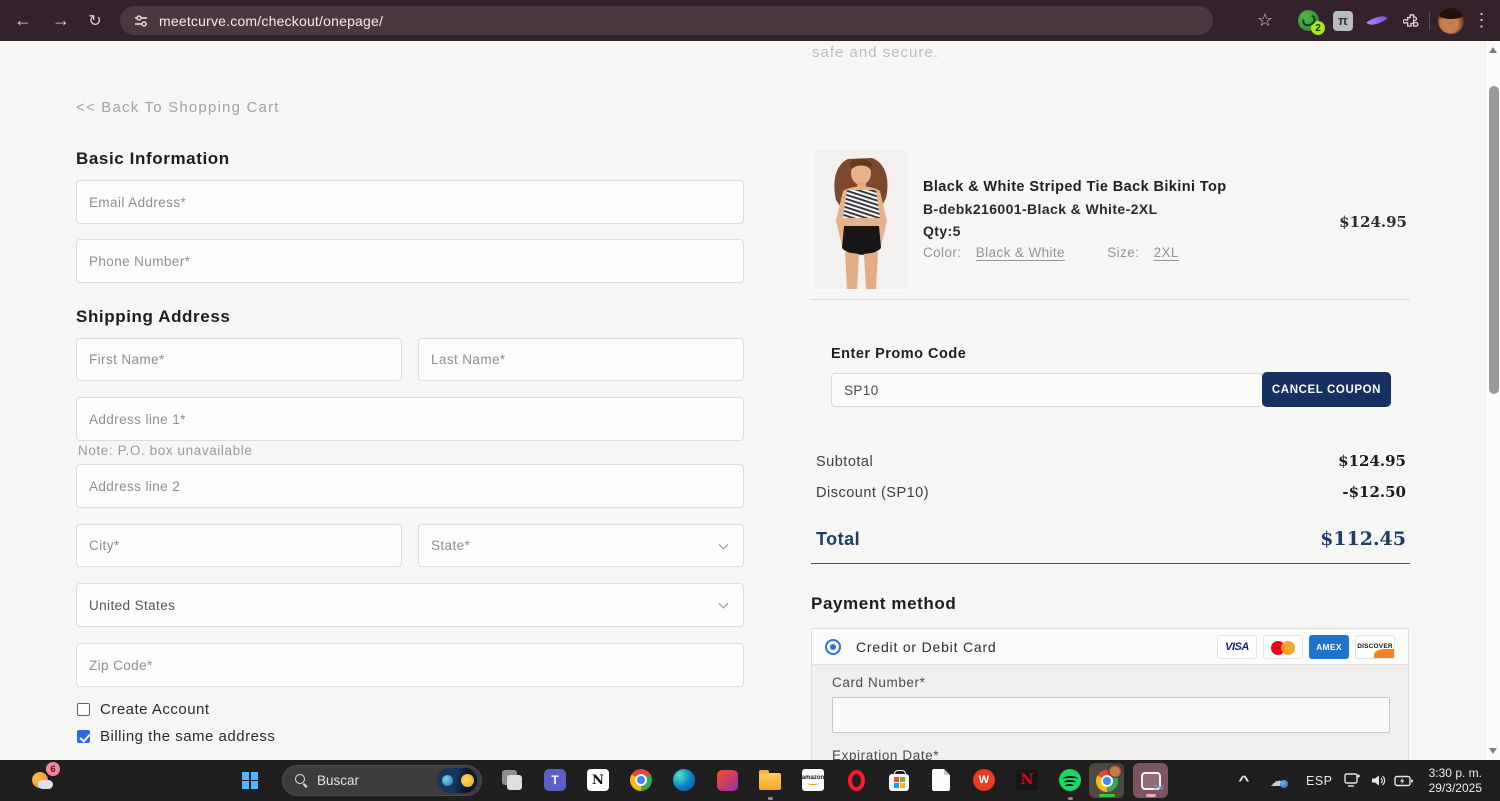  I want to click on url-text: meetcurve.com/checkout/onepage/, so click(271, 21).